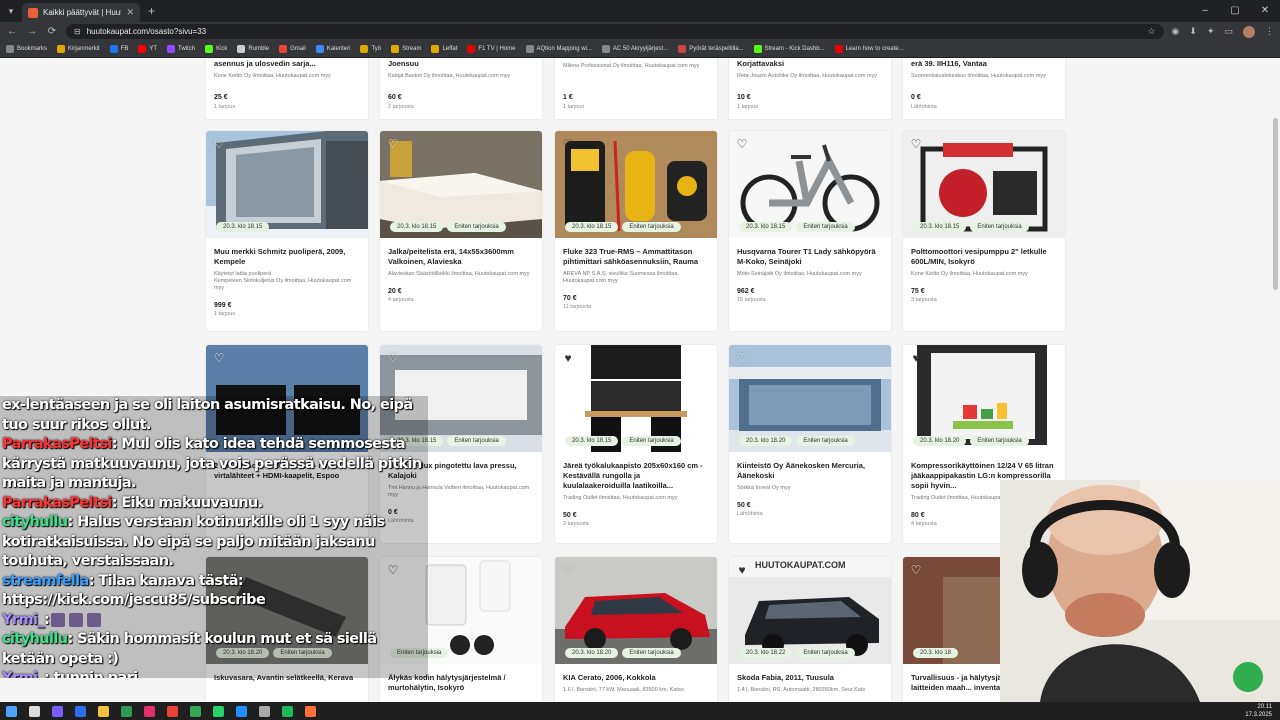  Describe the element at coordinates (1265, 11) in the screenshot. I see `close-window-icon: ✕` at that location.